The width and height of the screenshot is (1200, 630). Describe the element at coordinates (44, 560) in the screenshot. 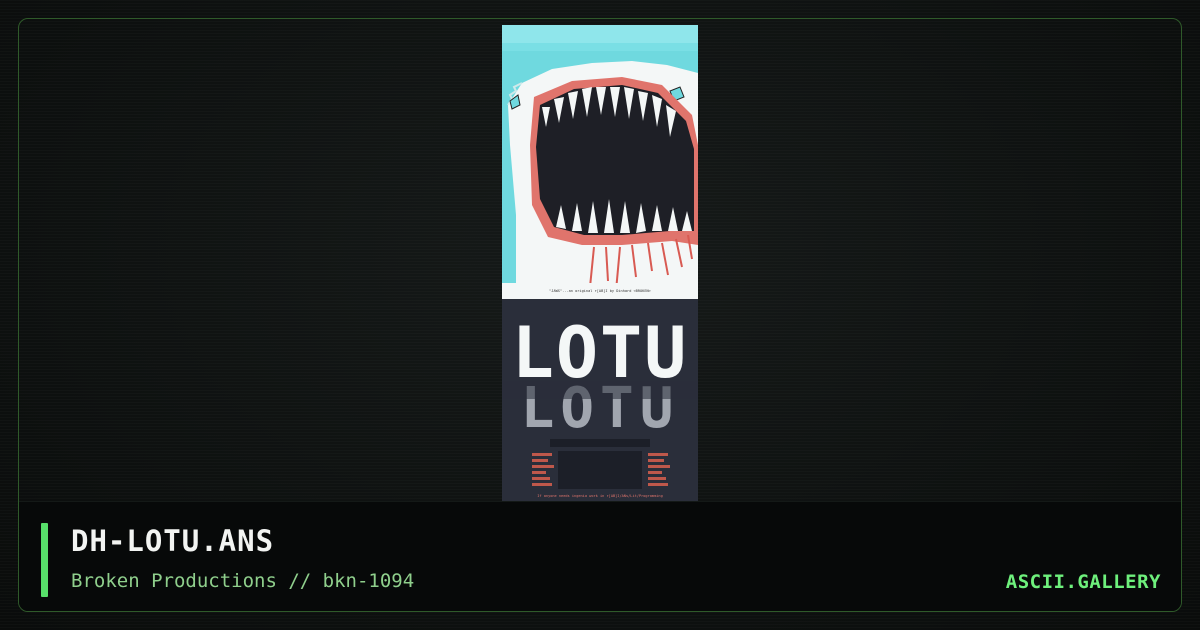

I see `accent-bar` at that location.